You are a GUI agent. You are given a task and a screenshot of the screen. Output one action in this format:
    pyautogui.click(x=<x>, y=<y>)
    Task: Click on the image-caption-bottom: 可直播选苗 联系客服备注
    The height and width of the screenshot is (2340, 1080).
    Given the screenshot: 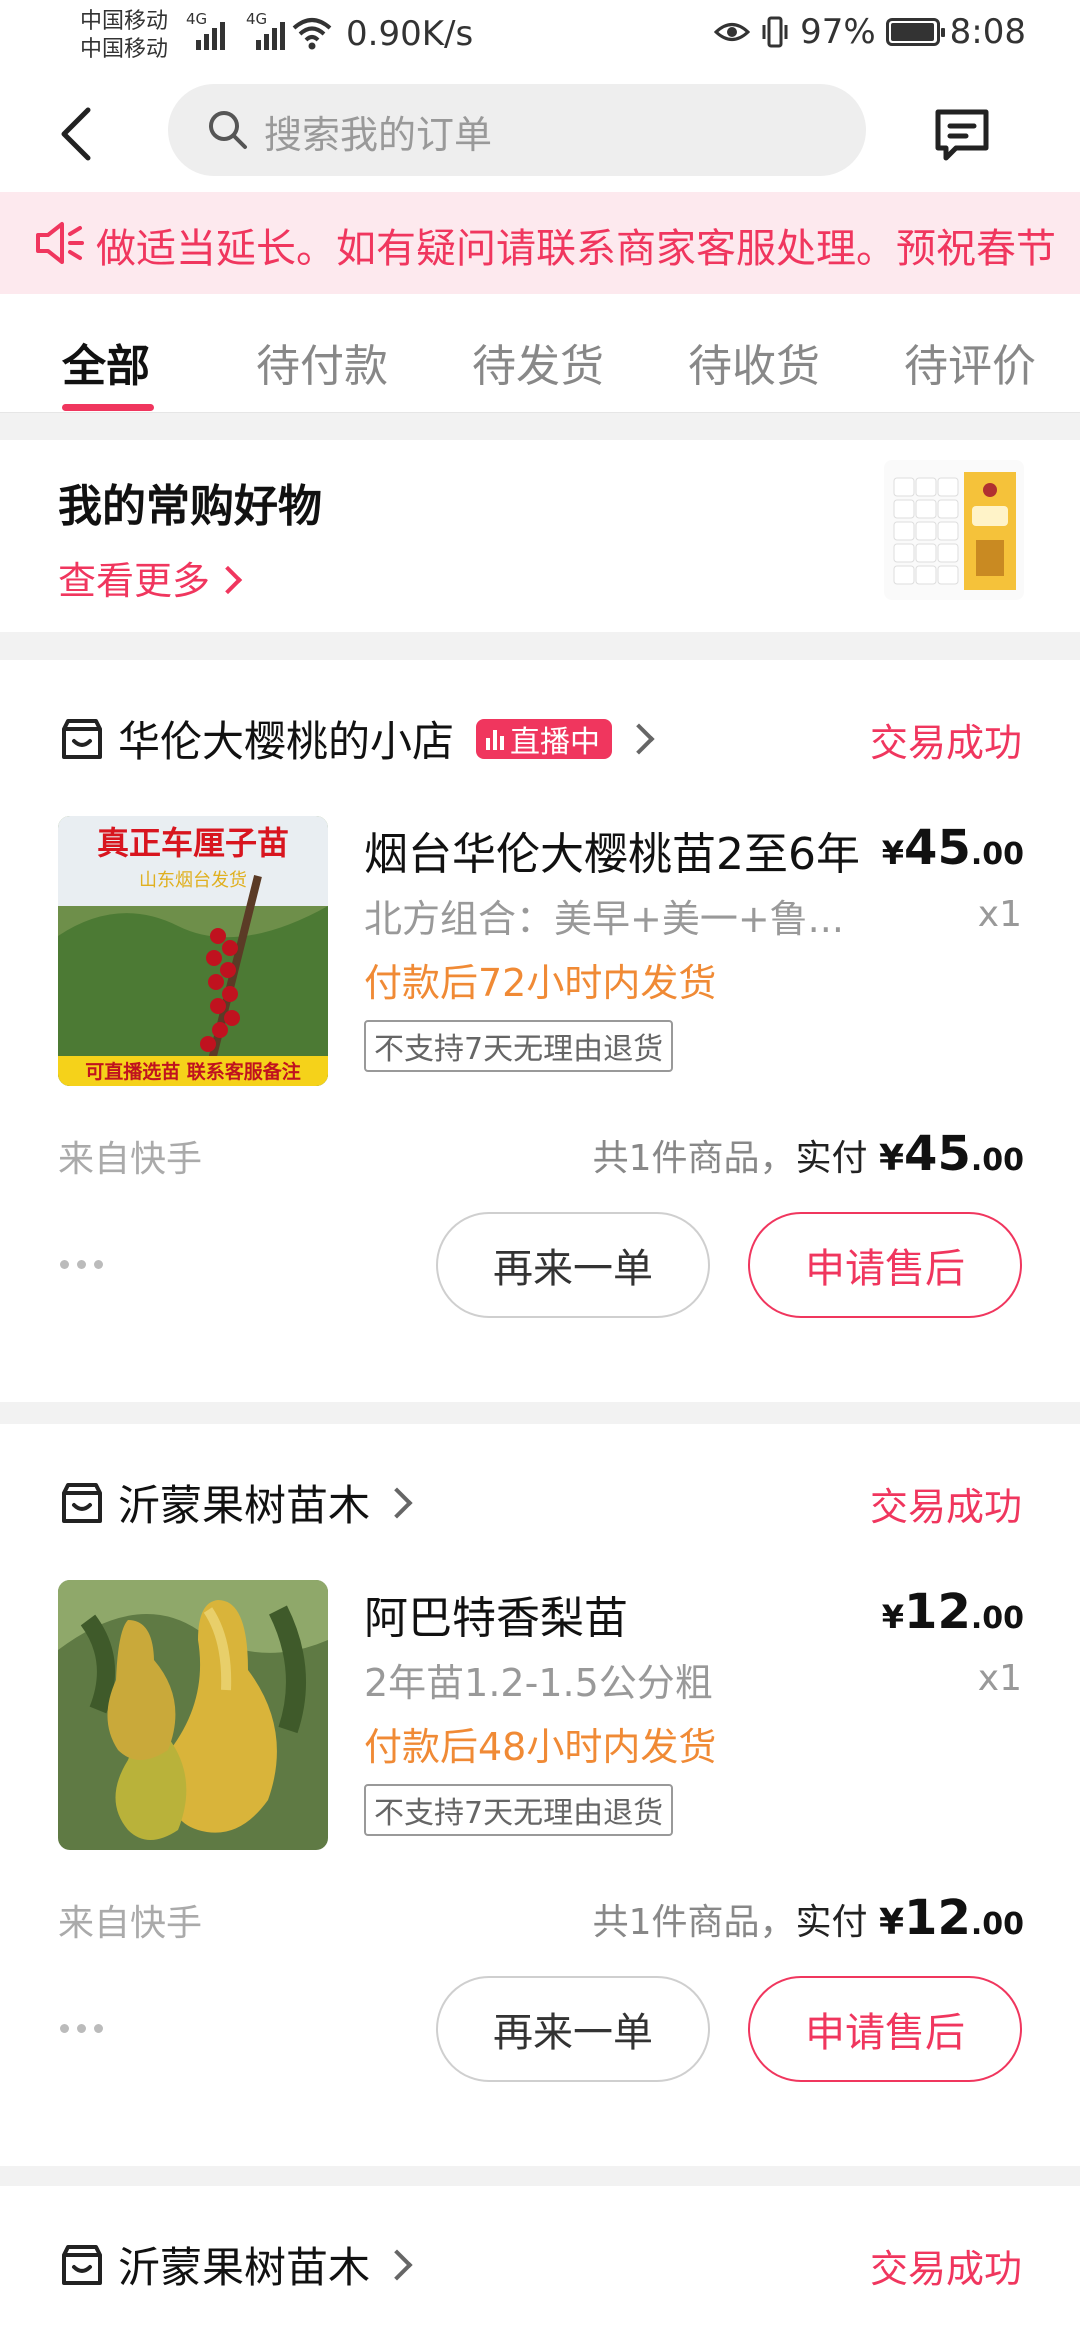 What is the action you would take?
    pyautogui.click(x=193, y=1071)
    